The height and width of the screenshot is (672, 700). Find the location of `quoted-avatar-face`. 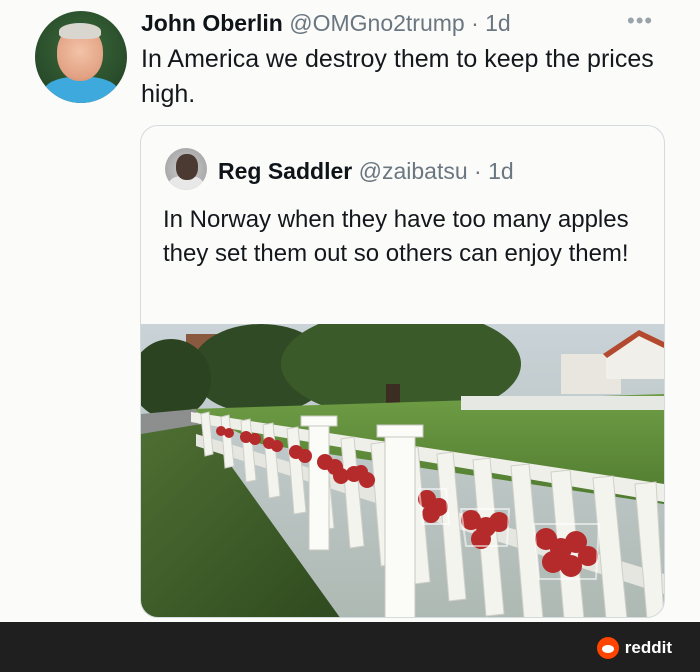

quoted-avatar-face is located at coordinates (187, 167).